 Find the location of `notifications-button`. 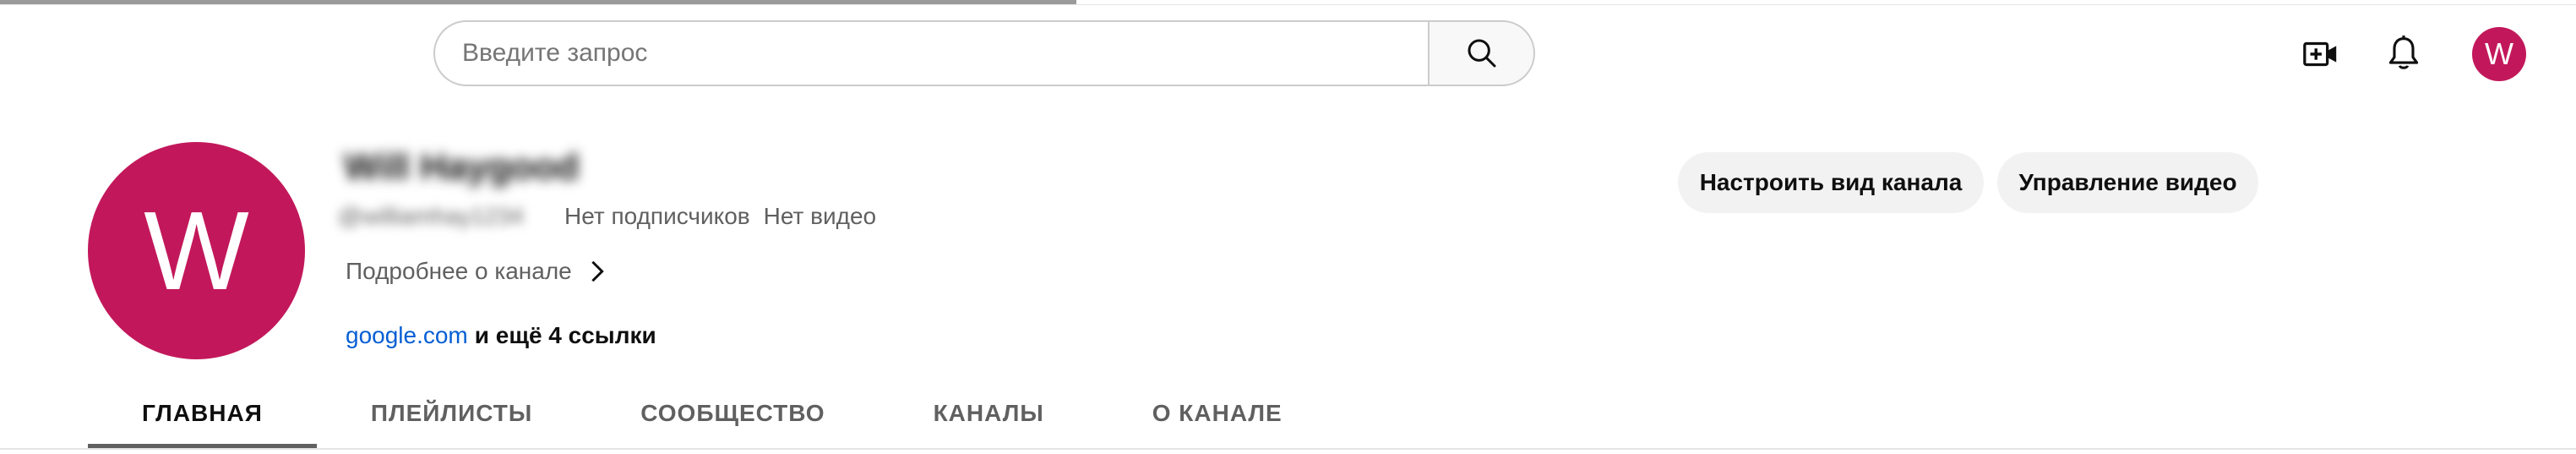

notifications-button is located at coordinates (2404, 54).